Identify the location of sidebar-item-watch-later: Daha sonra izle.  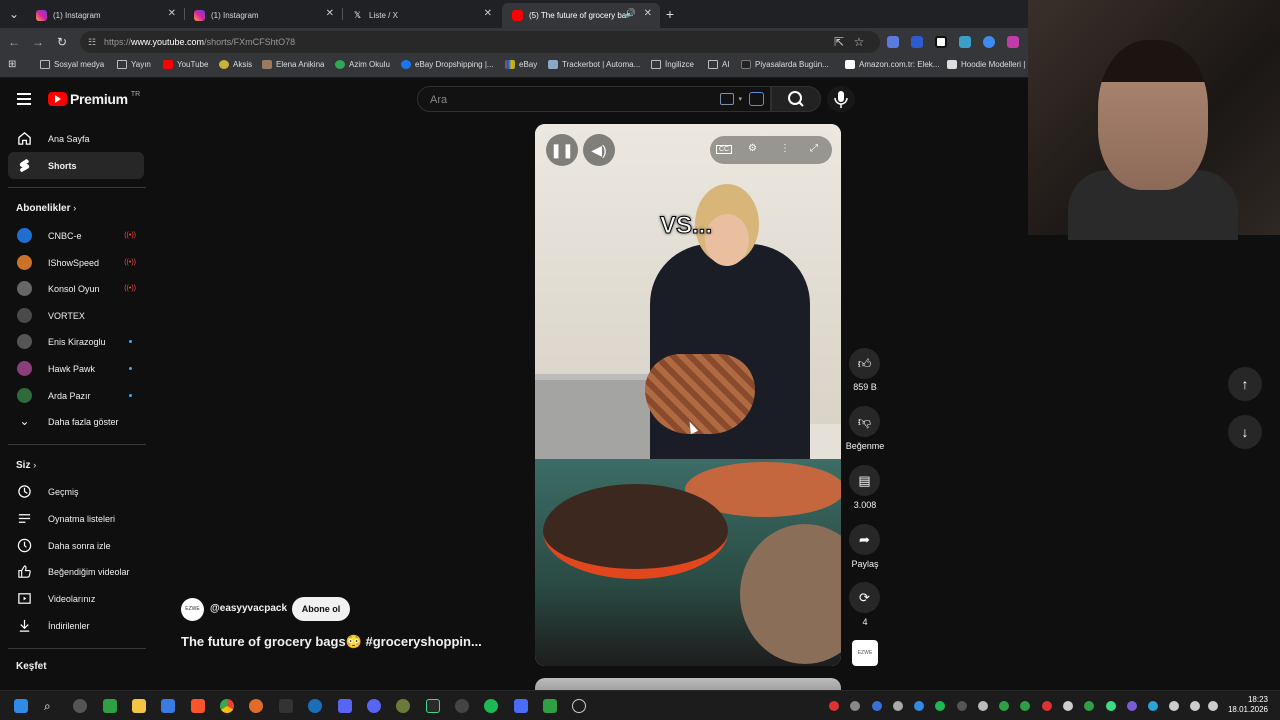
(76, 545).